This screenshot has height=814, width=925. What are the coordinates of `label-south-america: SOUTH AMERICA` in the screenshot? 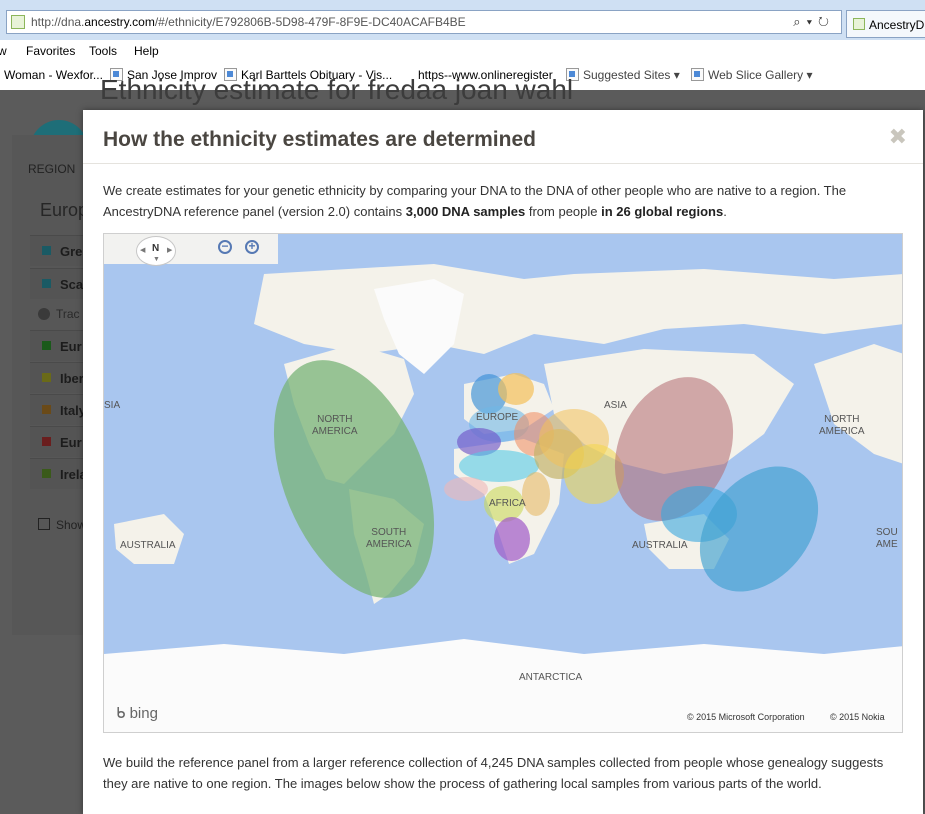 It's located at (389, 538).